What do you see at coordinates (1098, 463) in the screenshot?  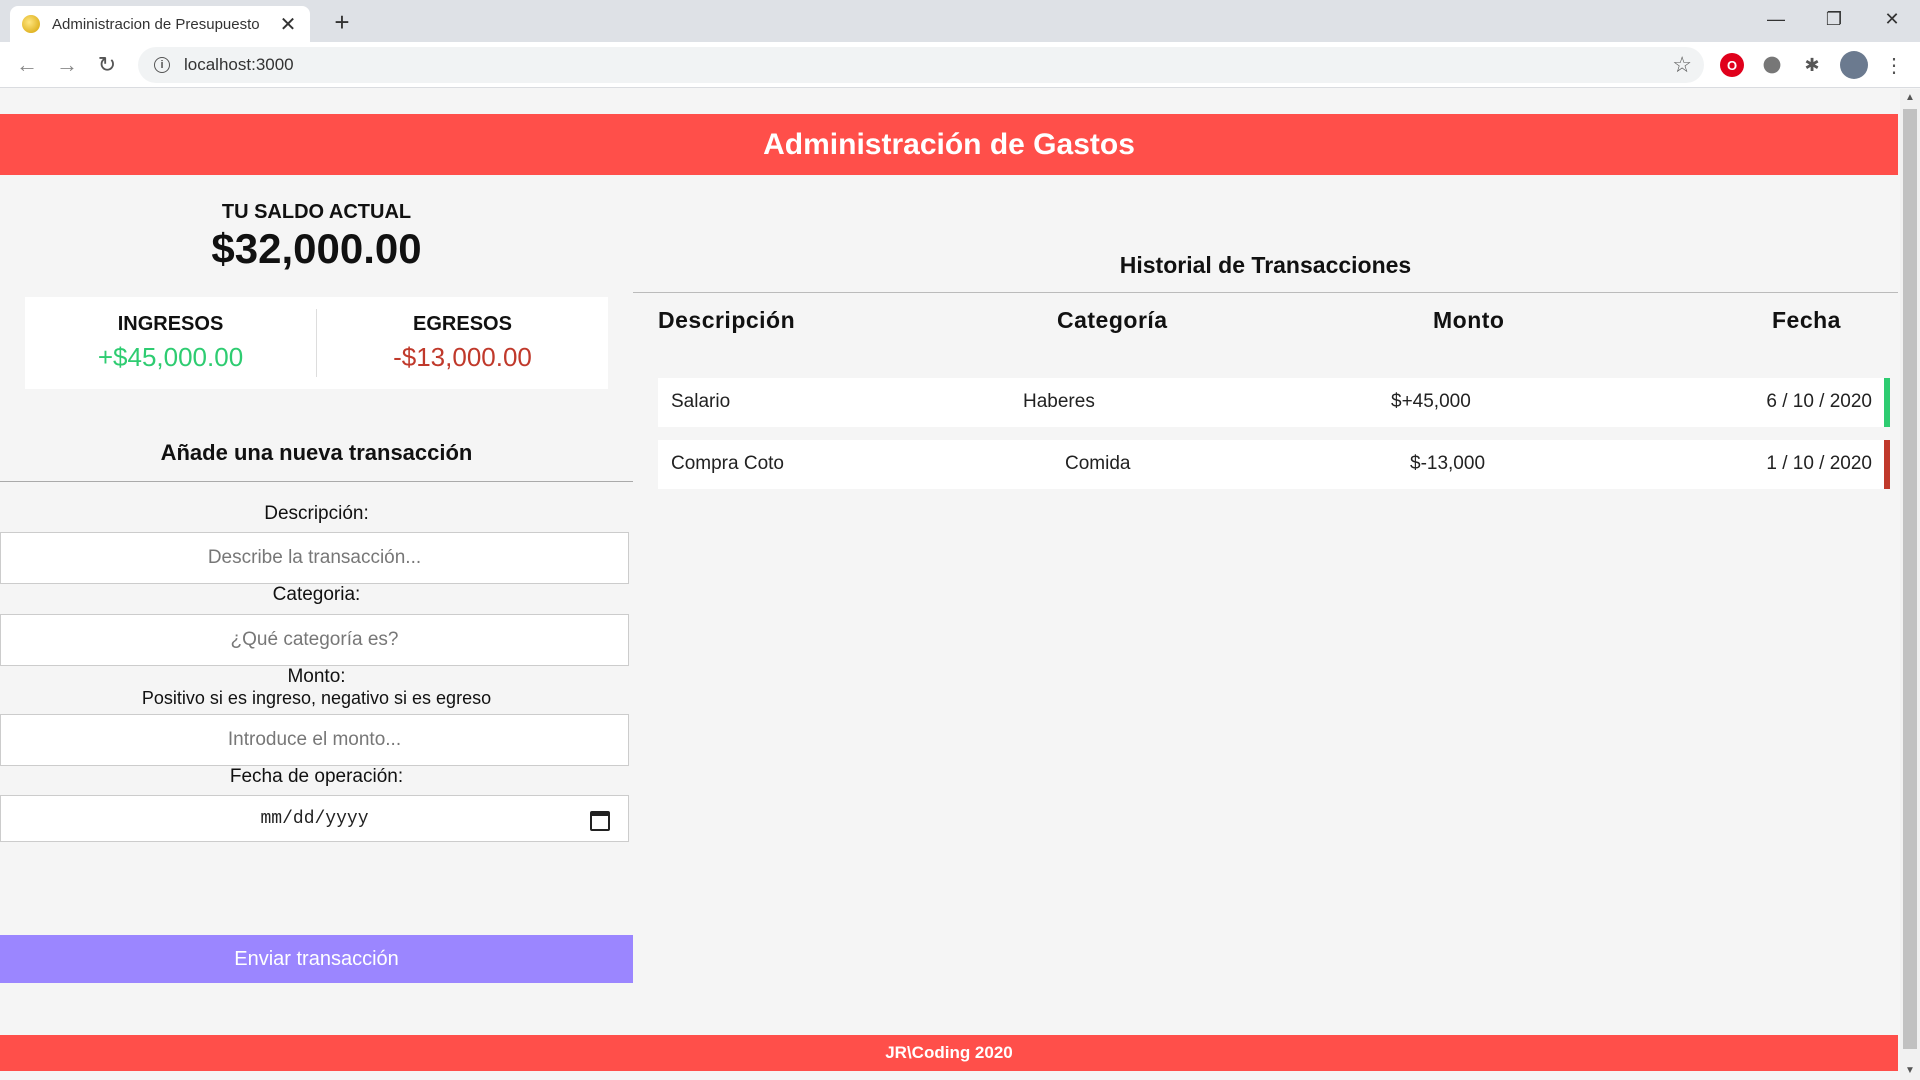 I see `transaction-category: Comida` at bounding box center [1098, 463].